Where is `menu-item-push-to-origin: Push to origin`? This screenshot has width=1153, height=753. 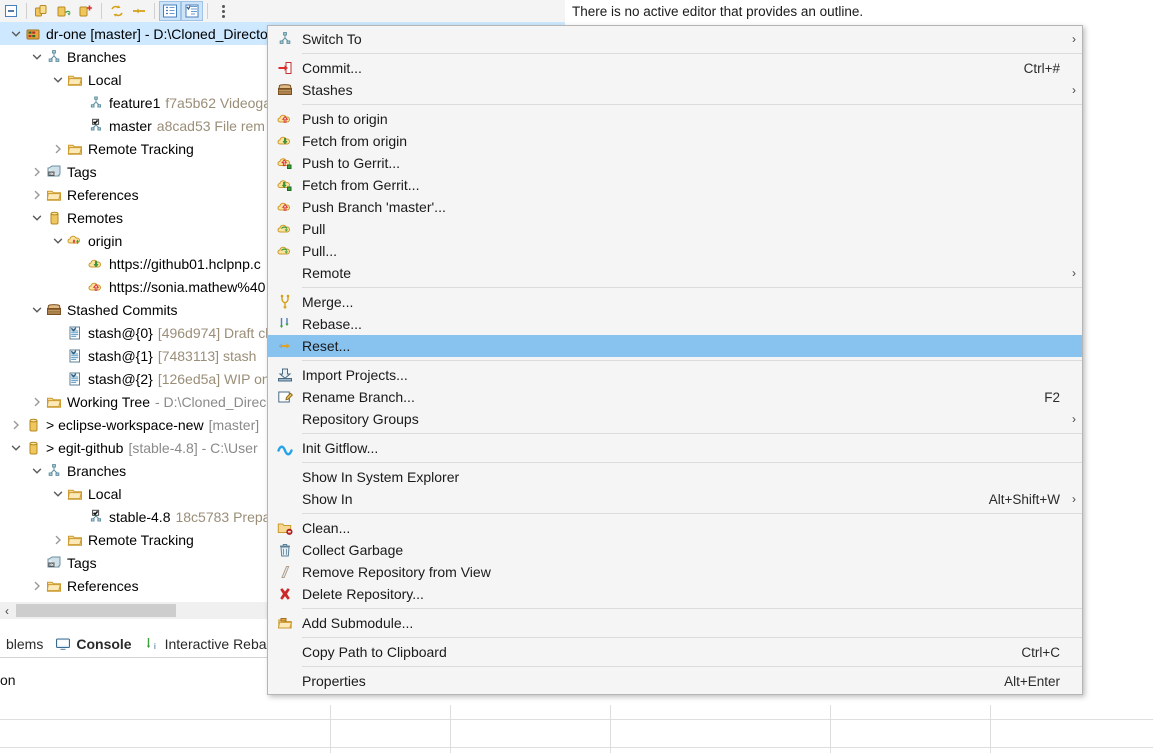
menu-item-push-to-origin: Push to origin is located at coordinates (675, 119).